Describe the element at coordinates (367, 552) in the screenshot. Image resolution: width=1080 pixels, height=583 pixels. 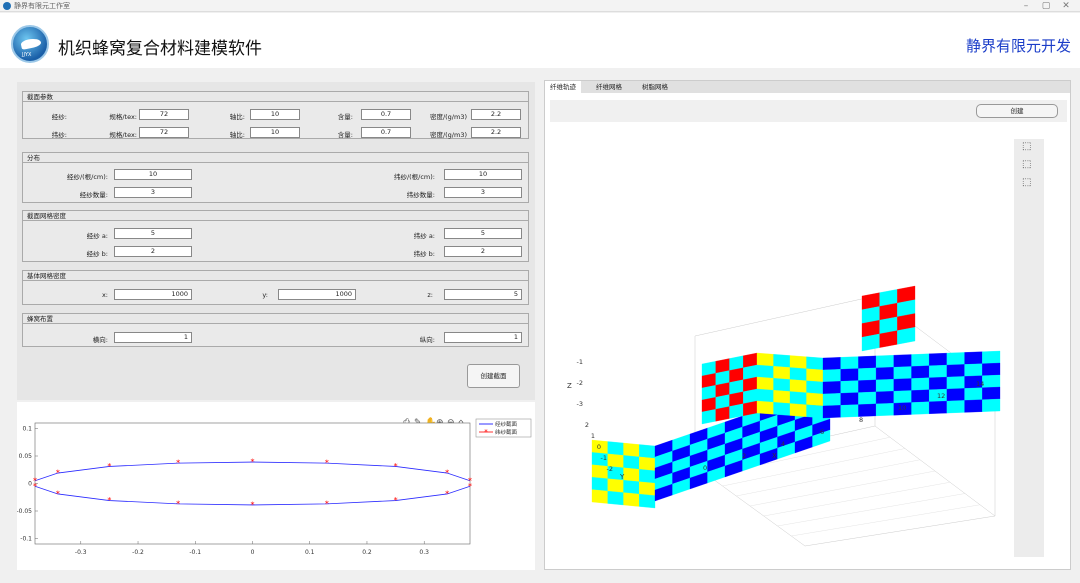
I see `x-tick-label: 0.2` at that location.